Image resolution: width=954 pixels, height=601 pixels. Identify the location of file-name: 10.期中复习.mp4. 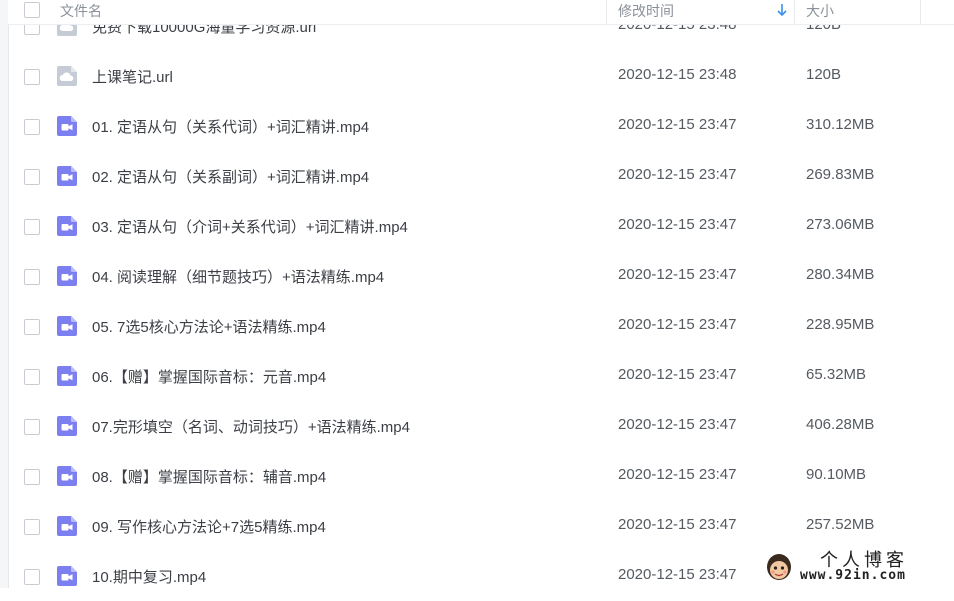
(149, 576).